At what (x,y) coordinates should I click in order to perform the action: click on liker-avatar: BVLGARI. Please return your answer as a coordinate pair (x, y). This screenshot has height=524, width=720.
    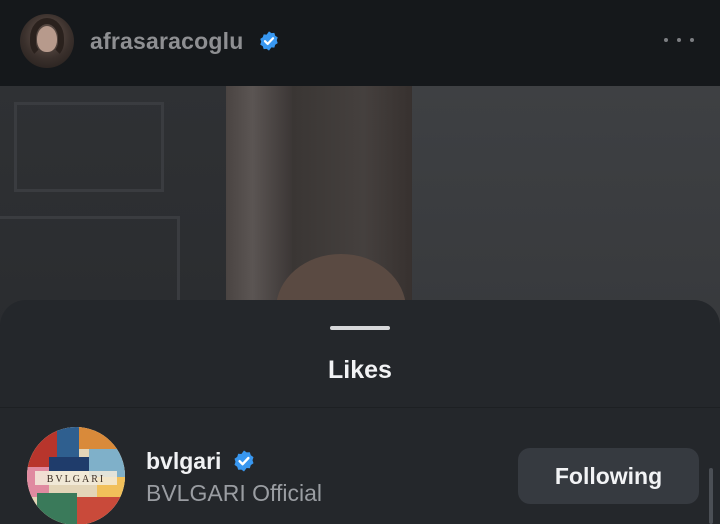
    Looking at the image, I should click on (76, 475).